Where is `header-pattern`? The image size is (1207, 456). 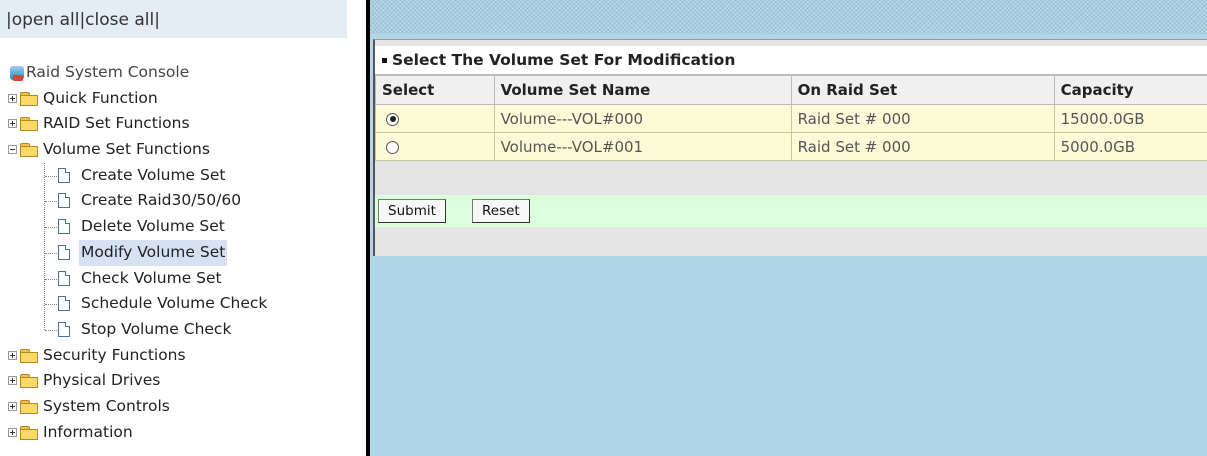
header-pattern is located at coordinates (788, 17).